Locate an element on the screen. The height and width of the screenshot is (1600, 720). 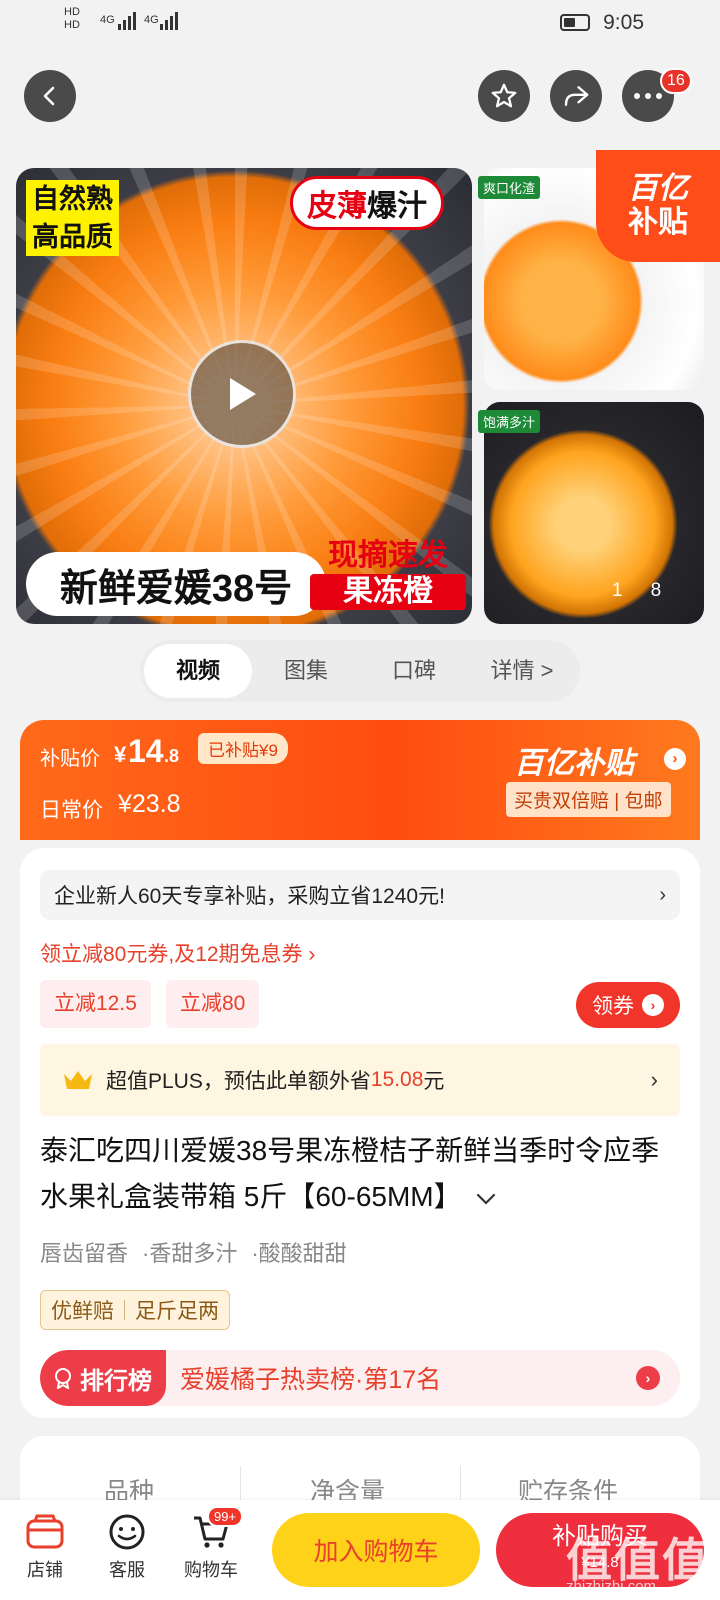
tab-video: 视频 is located at coordinates (198, 671).